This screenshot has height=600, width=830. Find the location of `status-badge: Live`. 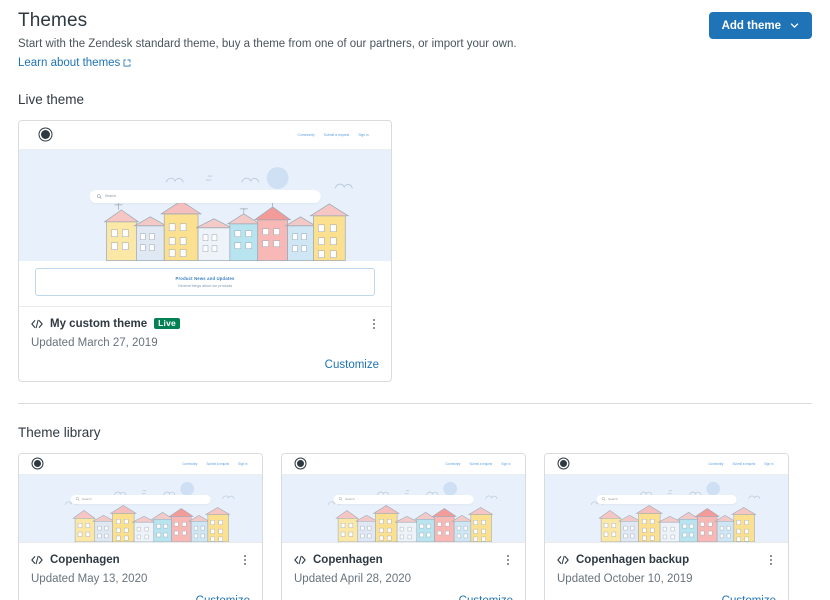

status-badge: Live is located at coordinates (167, 323).